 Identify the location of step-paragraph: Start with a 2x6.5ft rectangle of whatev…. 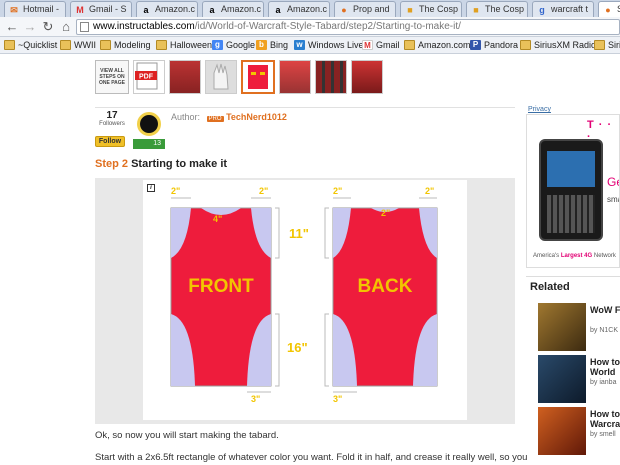
(311, 457).